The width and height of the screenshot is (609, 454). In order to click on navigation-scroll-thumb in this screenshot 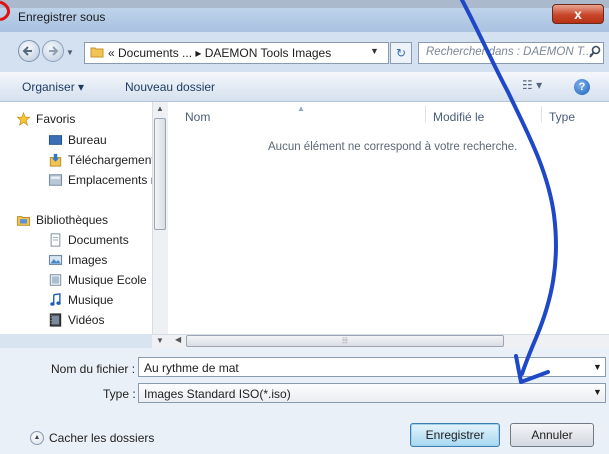, I will do `click(160, 174)`.